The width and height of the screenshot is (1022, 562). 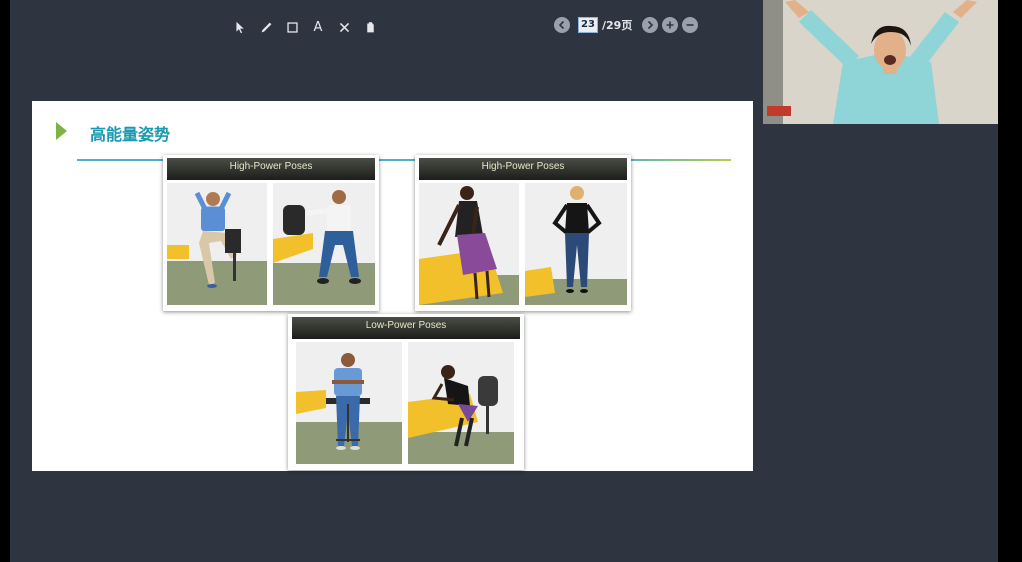 I want to click on photo-man-reclined, so click(x=217, y=244).